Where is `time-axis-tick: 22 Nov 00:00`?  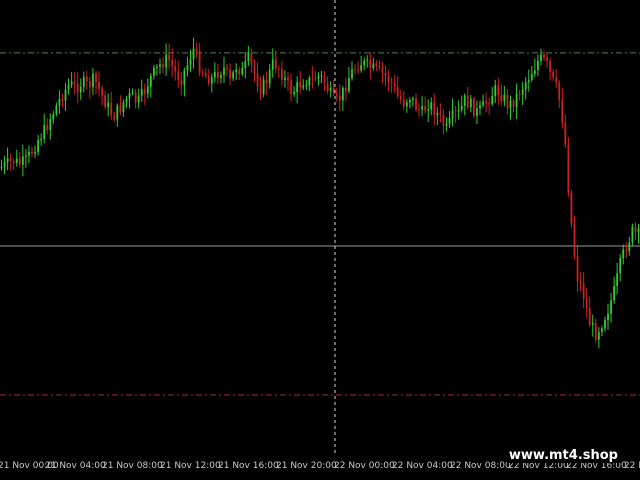
time-axis-tick: 22 Nov 00:00 is located at coordinates (364, 466).